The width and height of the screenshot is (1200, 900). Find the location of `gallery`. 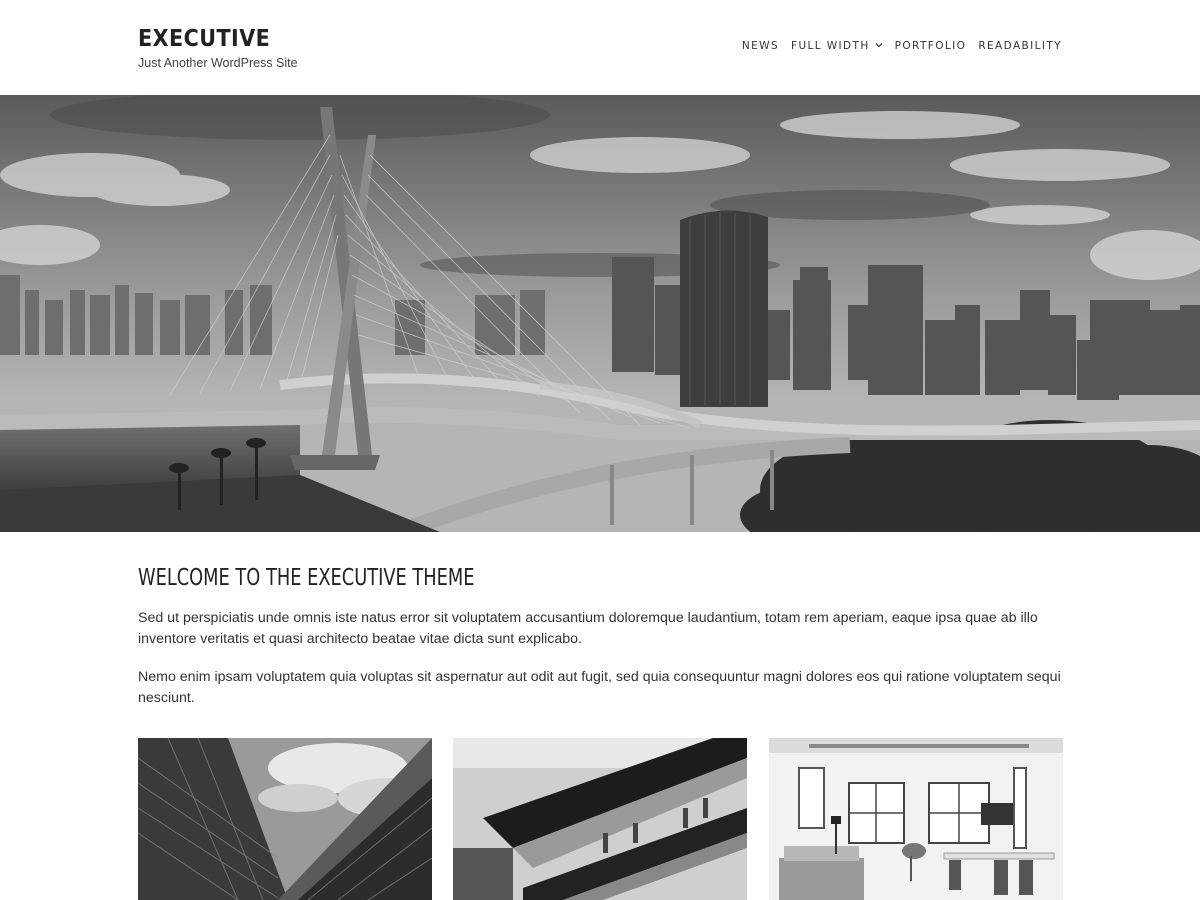

gallery is located at coordinates (600, 819).